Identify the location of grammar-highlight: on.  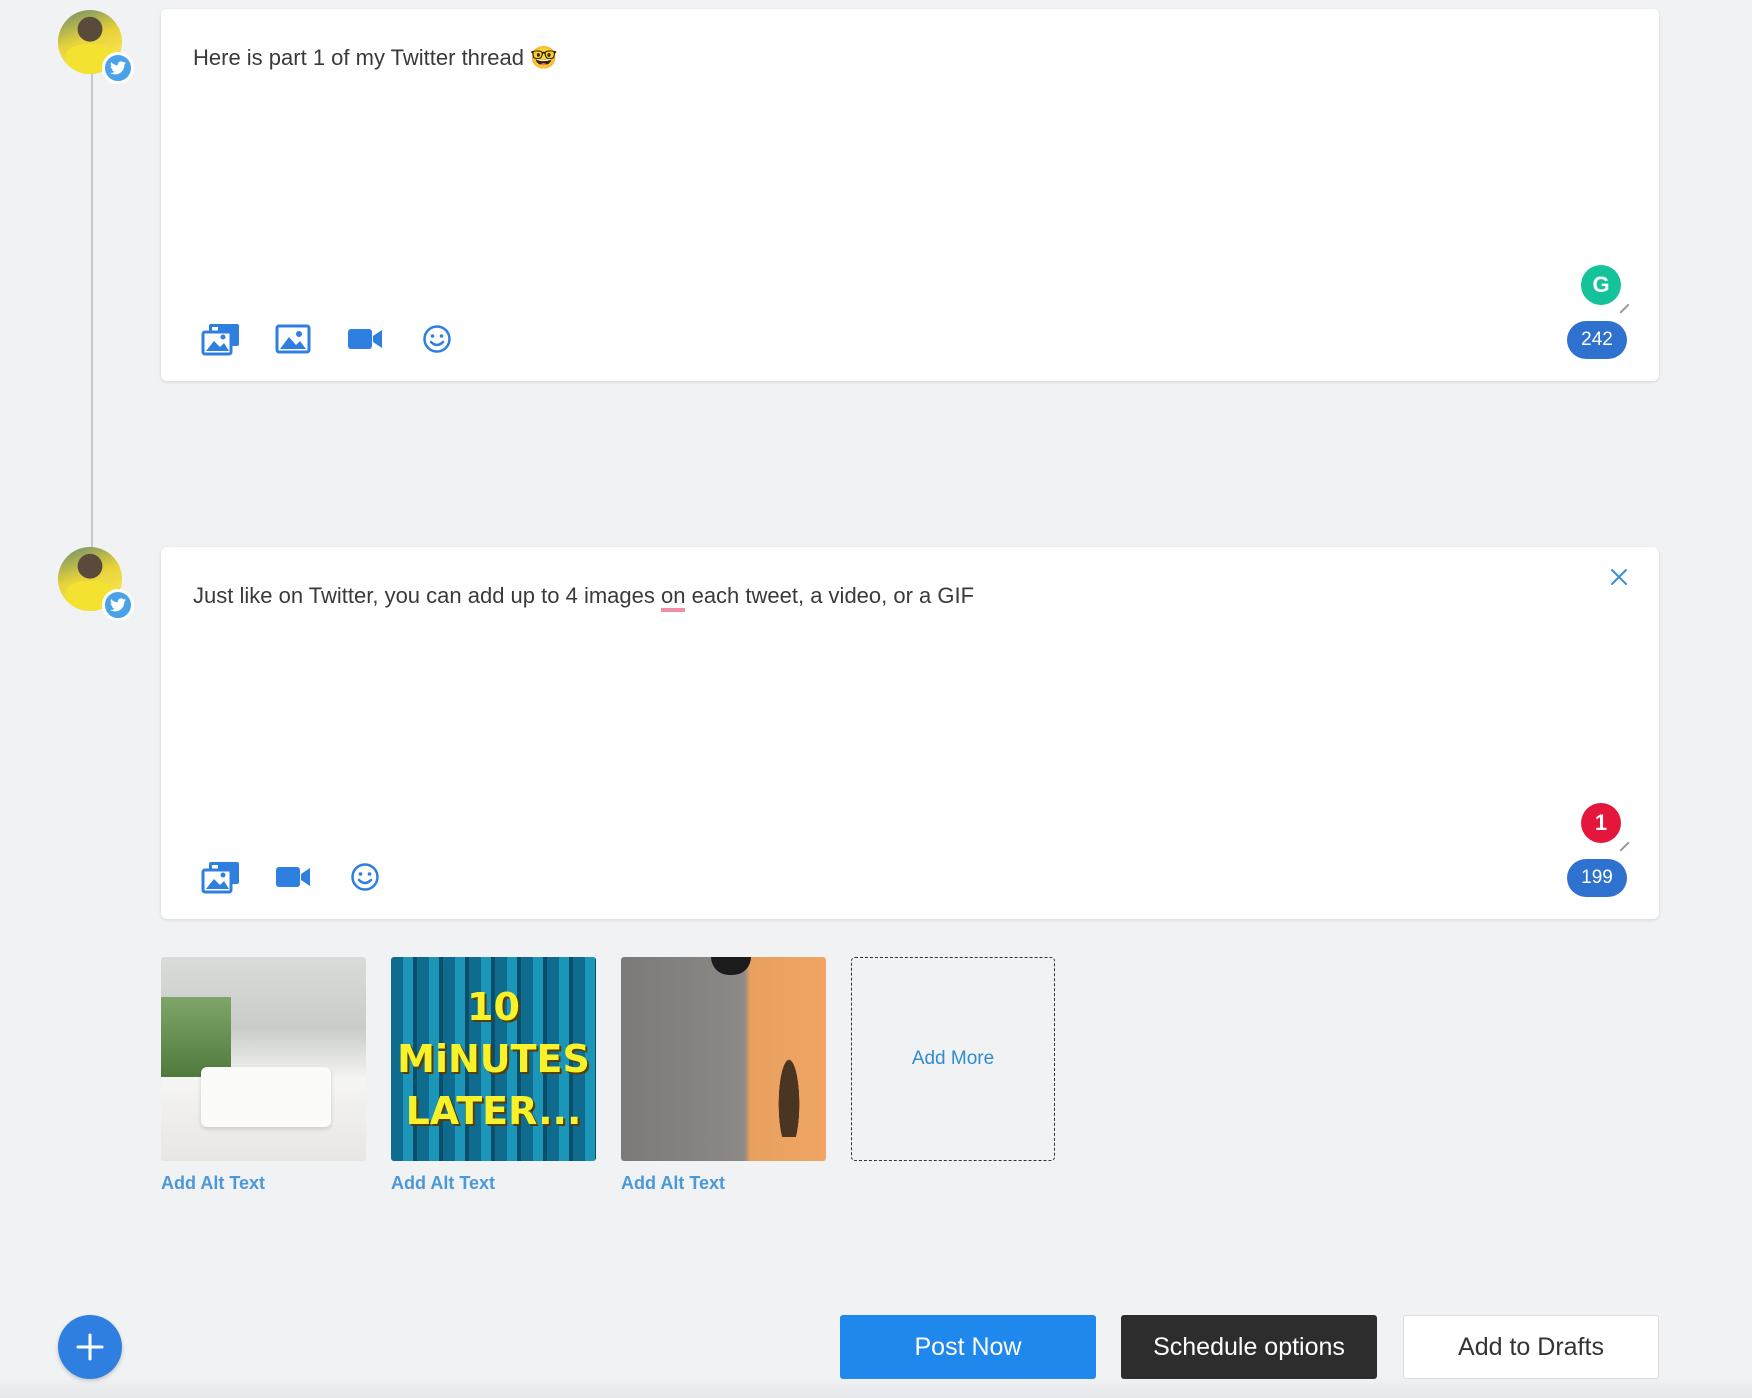
(673, 597).